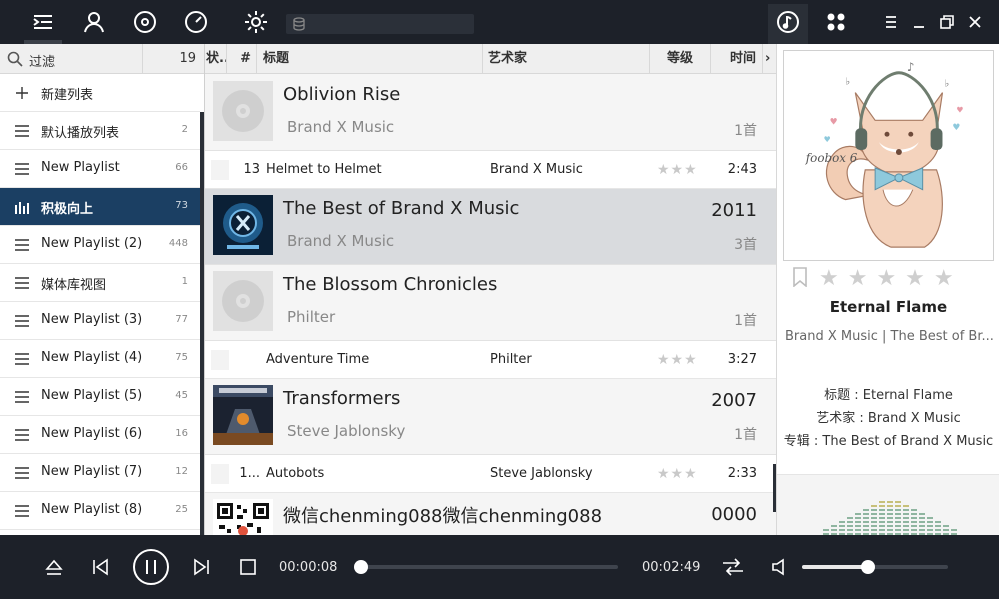 The width and height of the screenshot is (999, 599). I want to click on column-rating: 等级, so click(680, 59).